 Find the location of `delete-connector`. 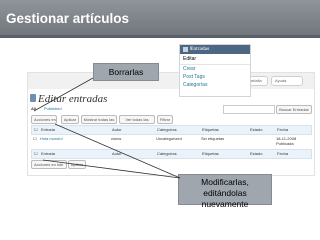

delete-connector is located at coordinates (63, 94).